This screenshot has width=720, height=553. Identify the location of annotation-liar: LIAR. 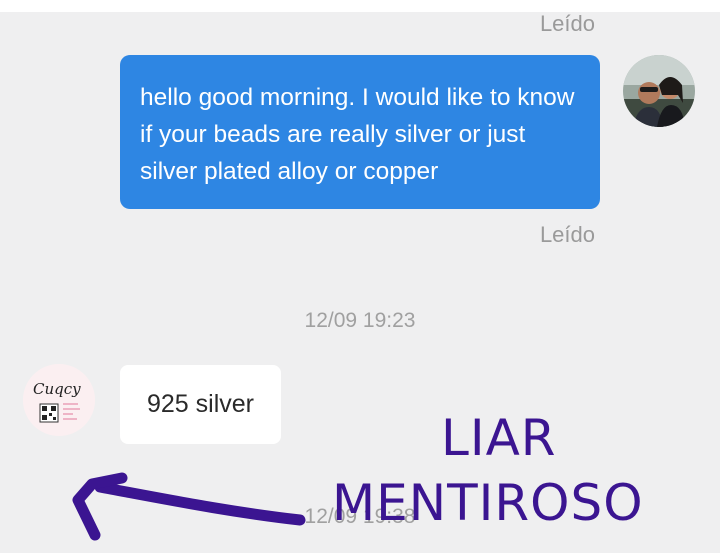
(499, 438).